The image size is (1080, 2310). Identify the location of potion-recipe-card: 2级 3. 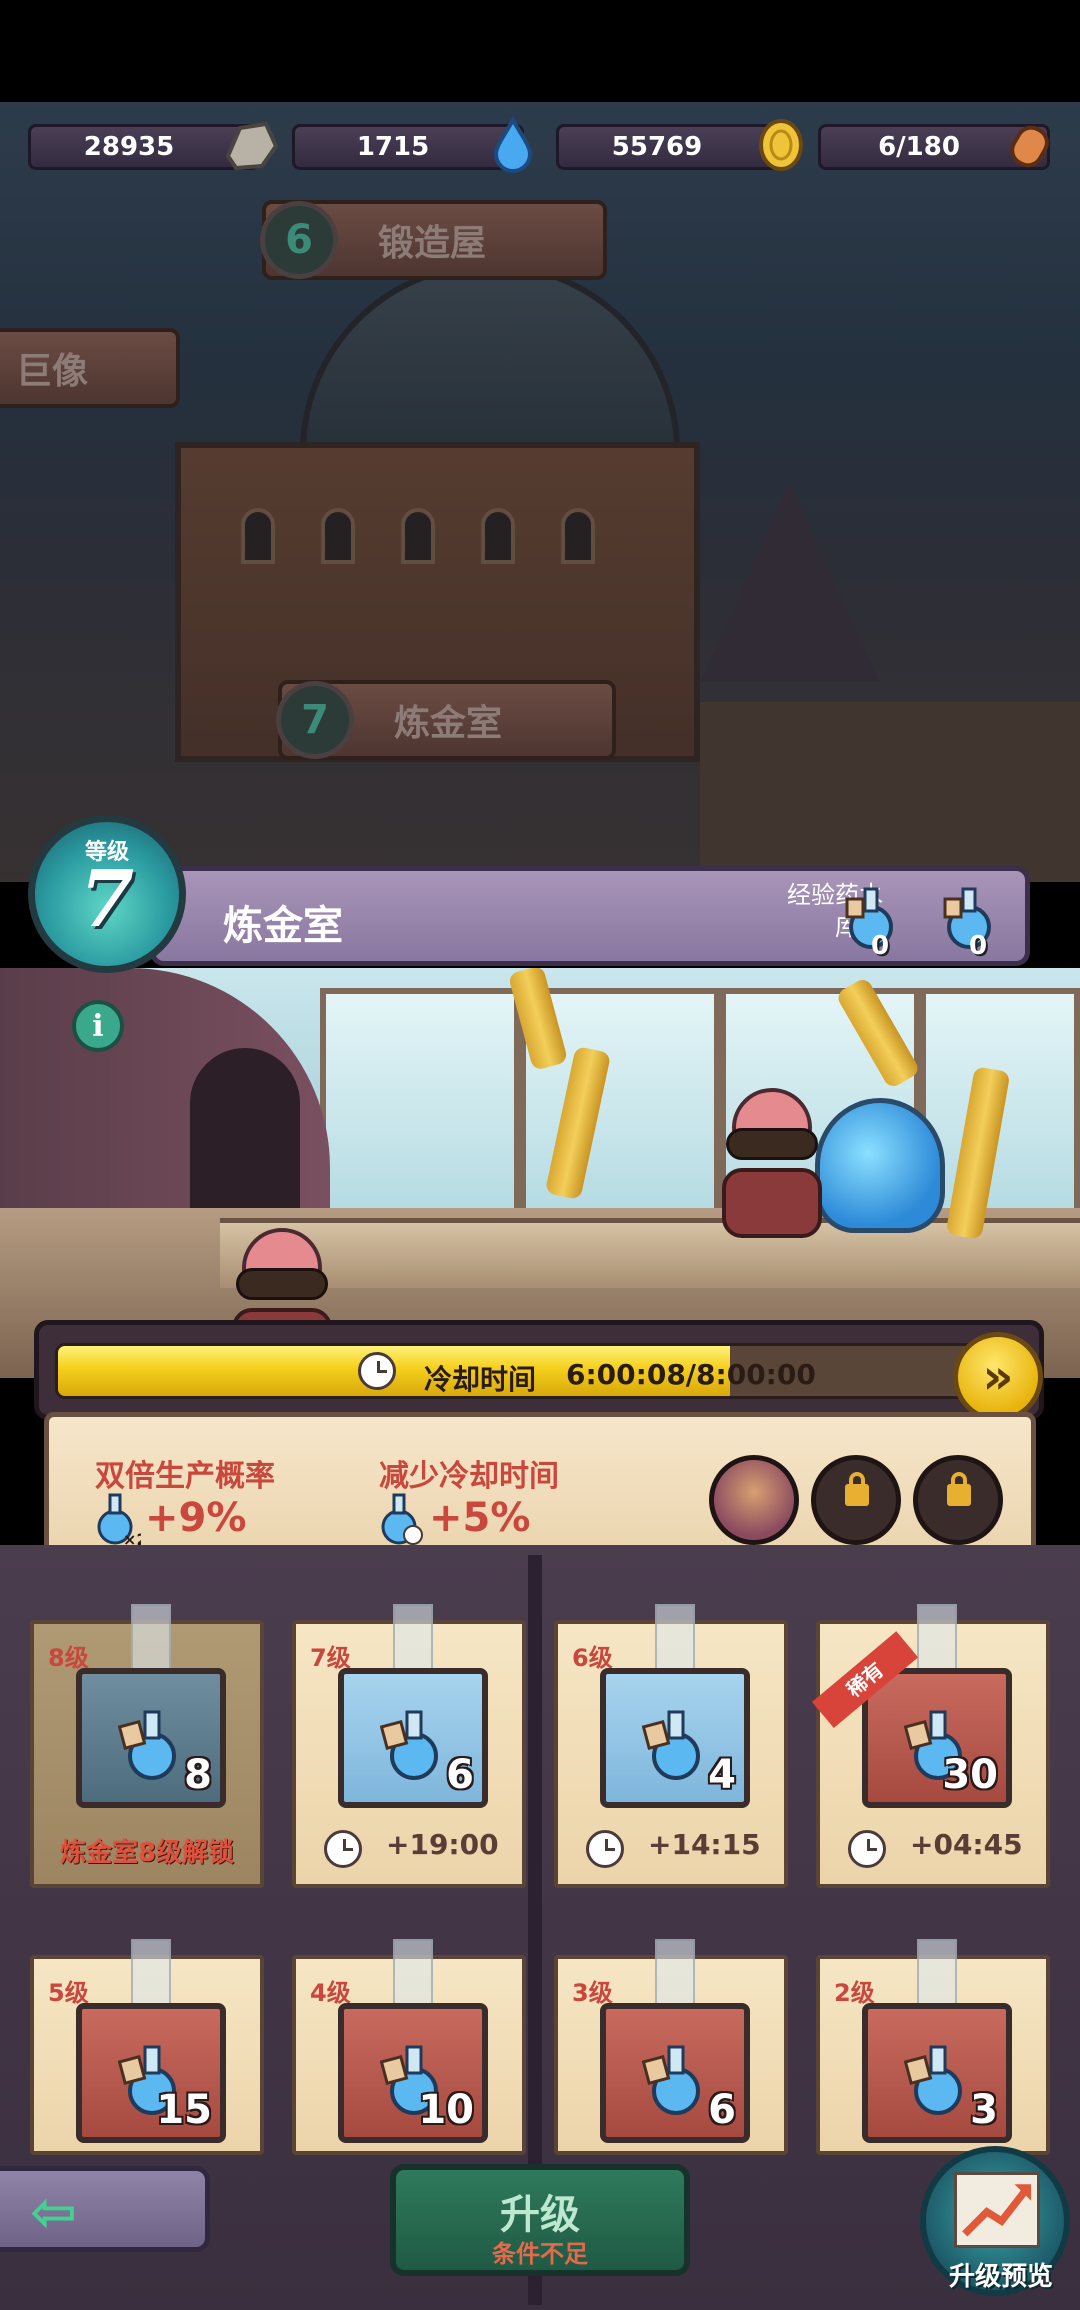
(933, 2047).